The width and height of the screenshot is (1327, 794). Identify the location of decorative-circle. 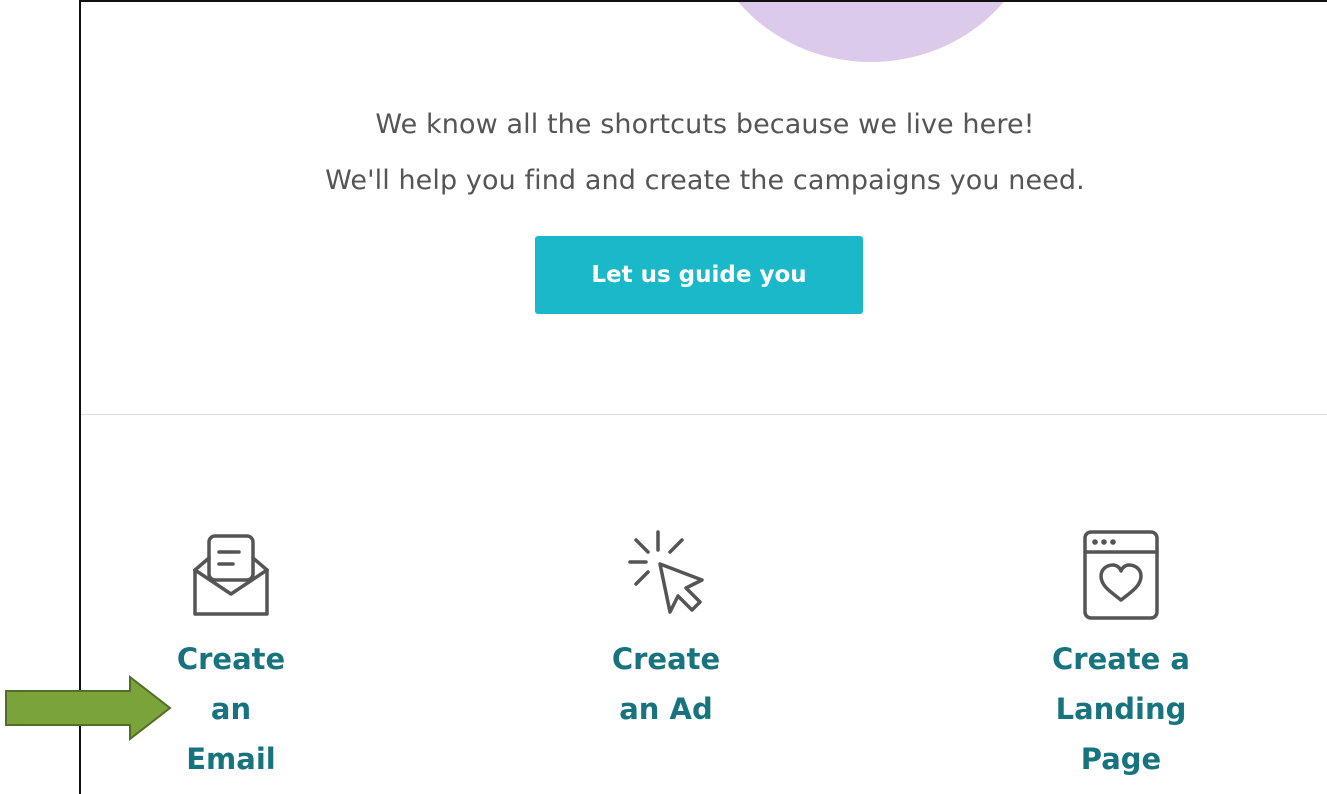
(871, 32).